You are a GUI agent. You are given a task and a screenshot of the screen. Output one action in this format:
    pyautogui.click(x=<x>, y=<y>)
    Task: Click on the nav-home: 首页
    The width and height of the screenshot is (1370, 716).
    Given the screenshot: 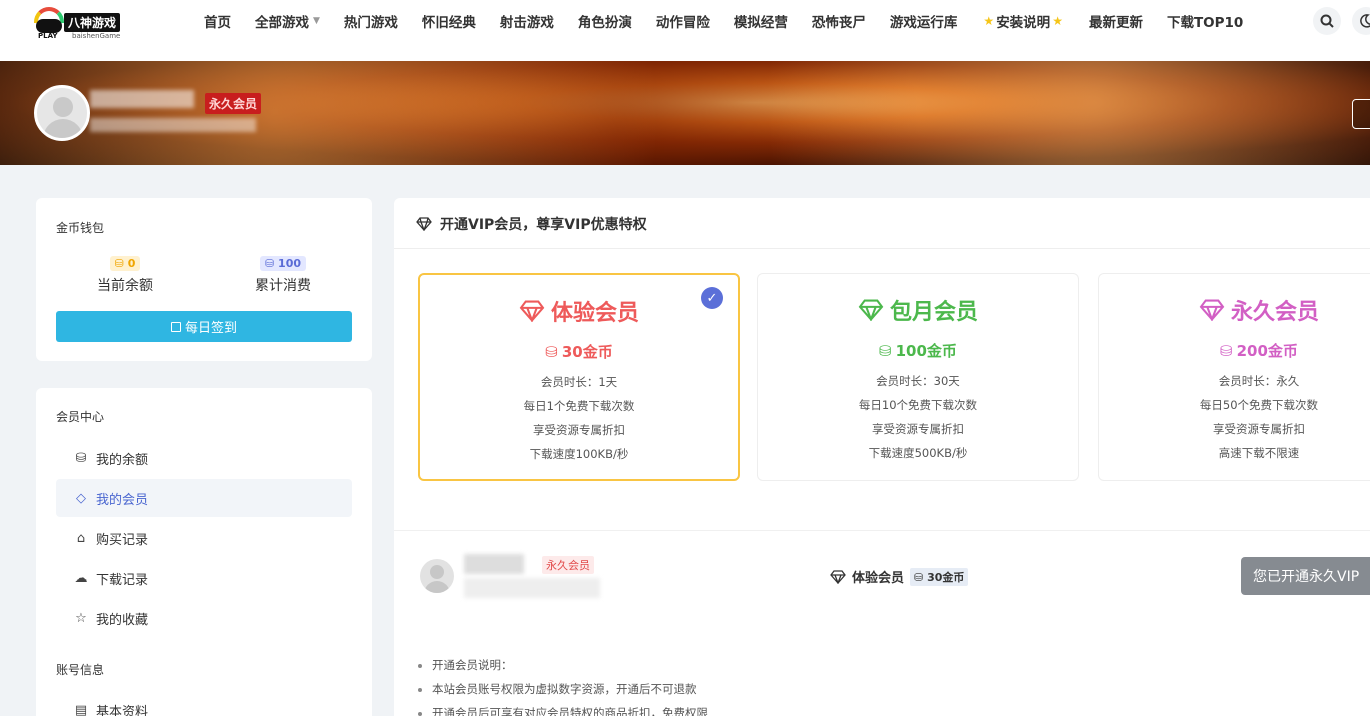 What is the action you would take?
    pyautogui.click(x=217, y=21)
    